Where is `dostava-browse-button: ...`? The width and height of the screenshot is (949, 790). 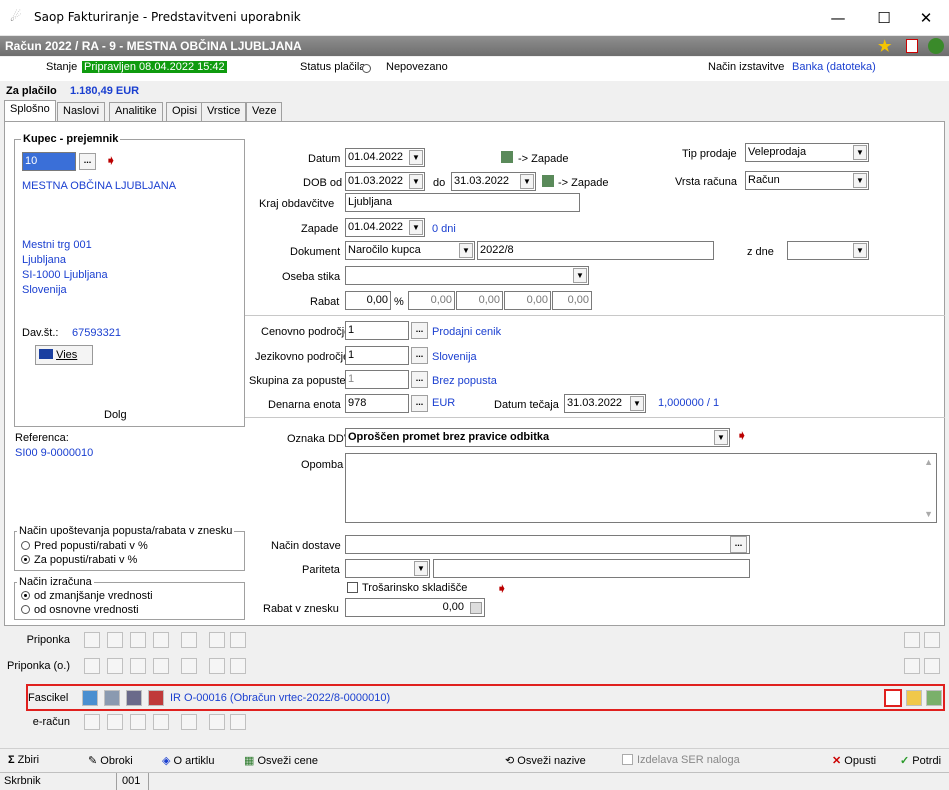 dostava-browse-button: ... is located at coordinates (738, 544).